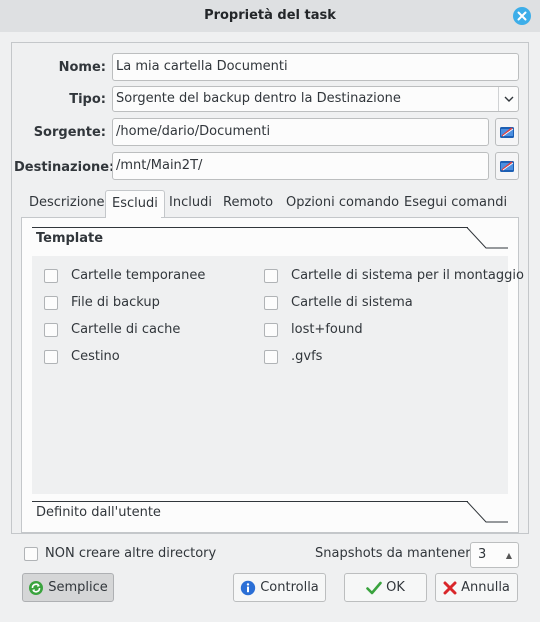 This screenshot has height=622, width=540. I want to click on simple-mode-label: Semplice, so click(78, 587).